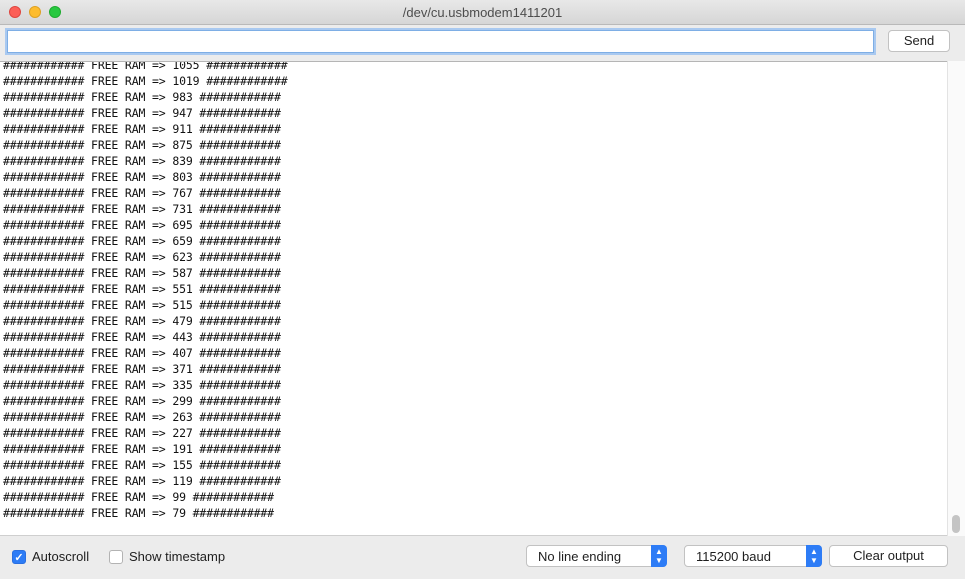 This screenshot has width=965, height=579. I want to click on window-title: /dev/cu.usbmodem1411201, so click(482, 12).